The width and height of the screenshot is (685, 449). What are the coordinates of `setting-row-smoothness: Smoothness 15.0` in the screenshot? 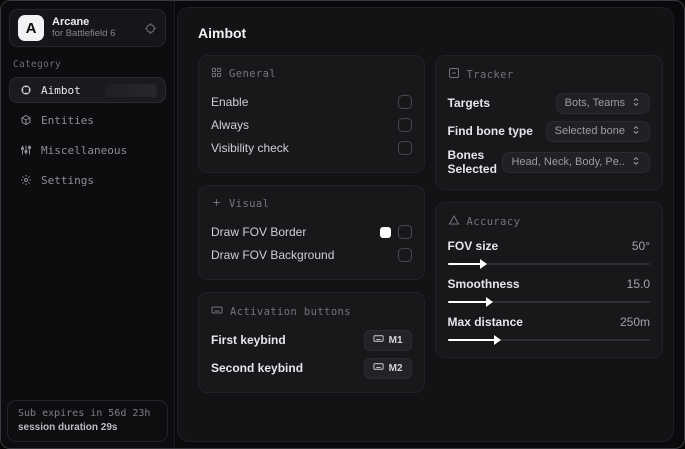 It's located at (548, 292).